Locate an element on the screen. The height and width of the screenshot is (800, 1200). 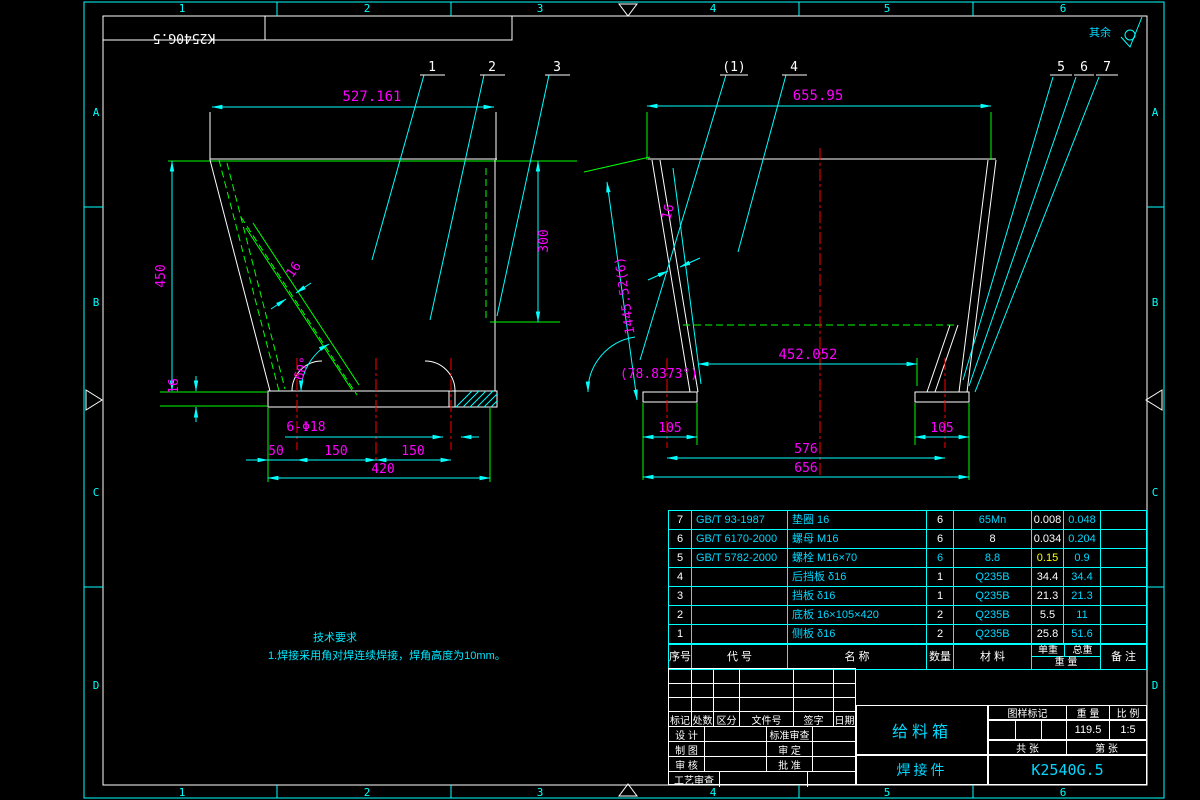
role-check: 审 核 is located at coordinates (686, 763).